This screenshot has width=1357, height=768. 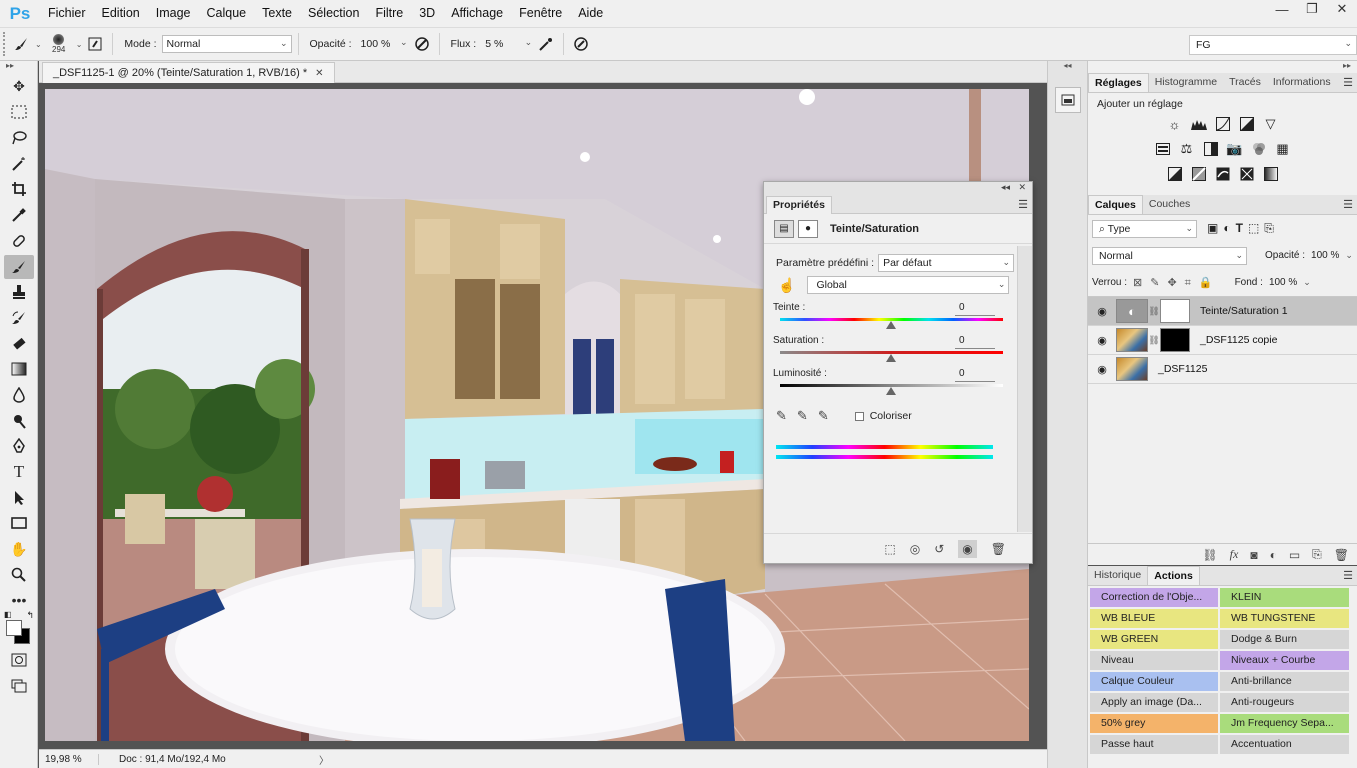 What do you see at coordinates (324, 759) in the screenshot?
I see `chevron-right-icon: 〉` at bounding box center [324, 759].